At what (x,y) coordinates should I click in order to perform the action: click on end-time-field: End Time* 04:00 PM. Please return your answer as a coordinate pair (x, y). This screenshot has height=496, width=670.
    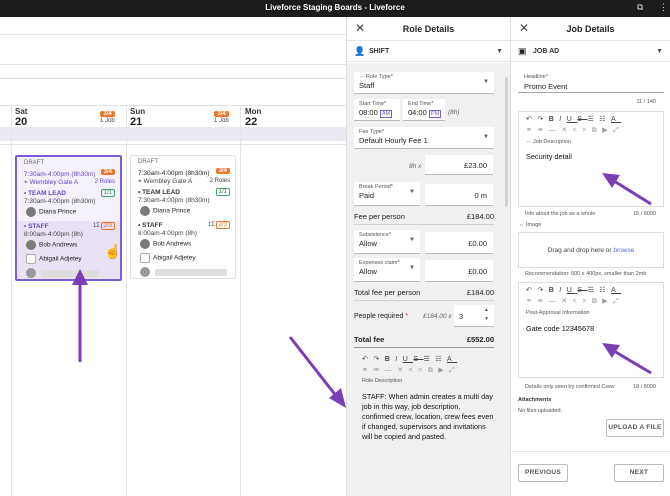
    Looking at the image, I should click on (424, 110).